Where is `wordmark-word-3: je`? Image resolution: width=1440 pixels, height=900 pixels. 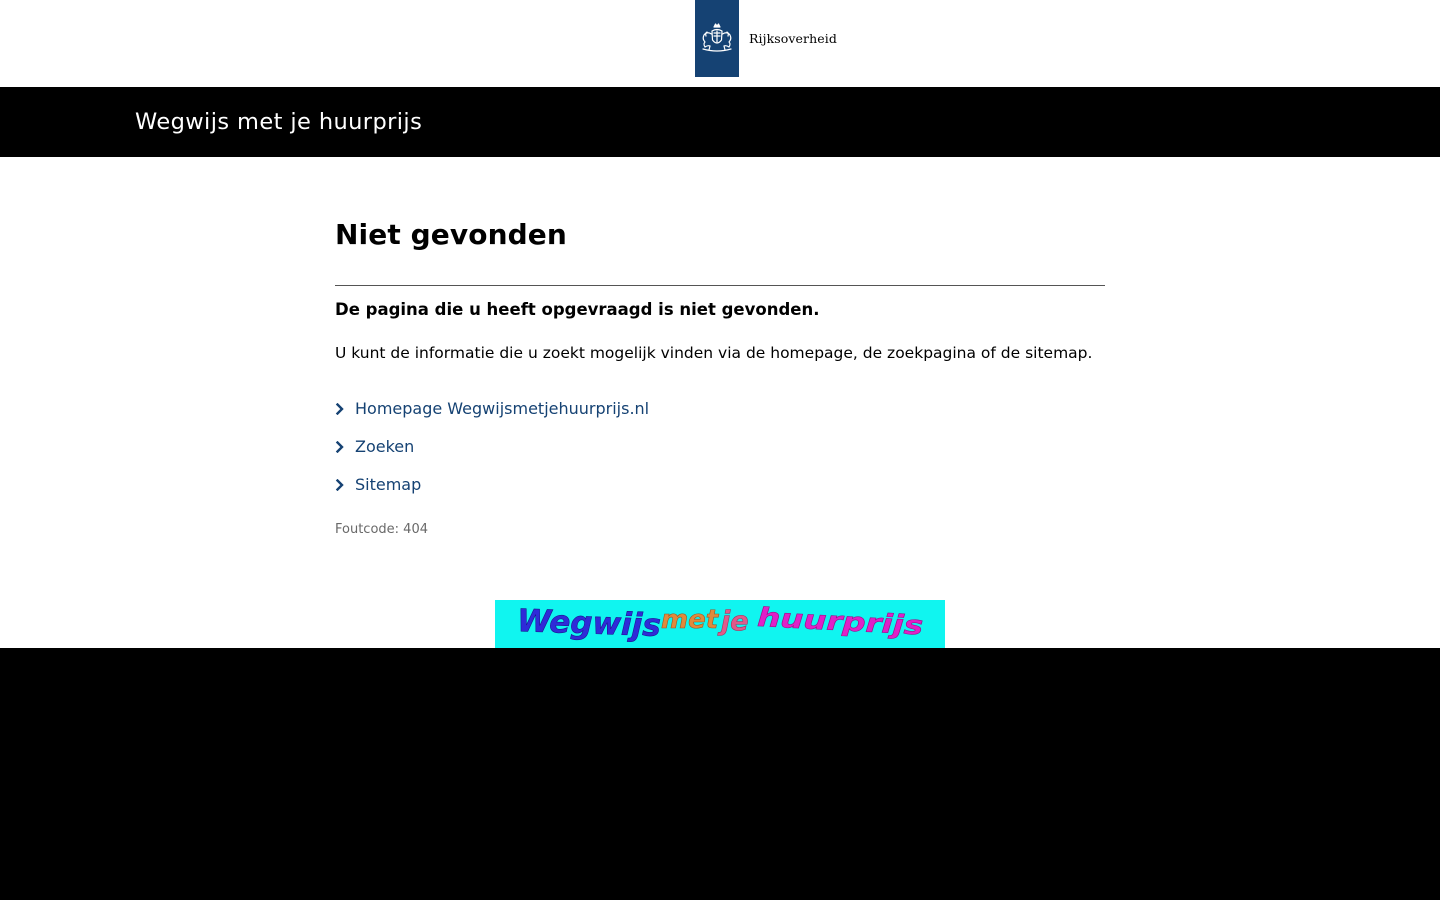 wordmark-word-3: je is located at coordinates (733, 621).